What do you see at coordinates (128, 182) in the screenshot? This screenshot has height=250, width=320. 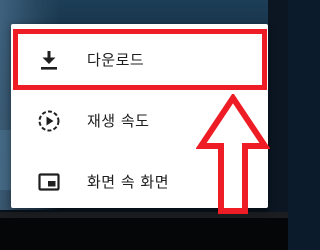 I see `menu-item-picture-in-picture-label: 화면 속 화면` at bounding box center [128, 182].